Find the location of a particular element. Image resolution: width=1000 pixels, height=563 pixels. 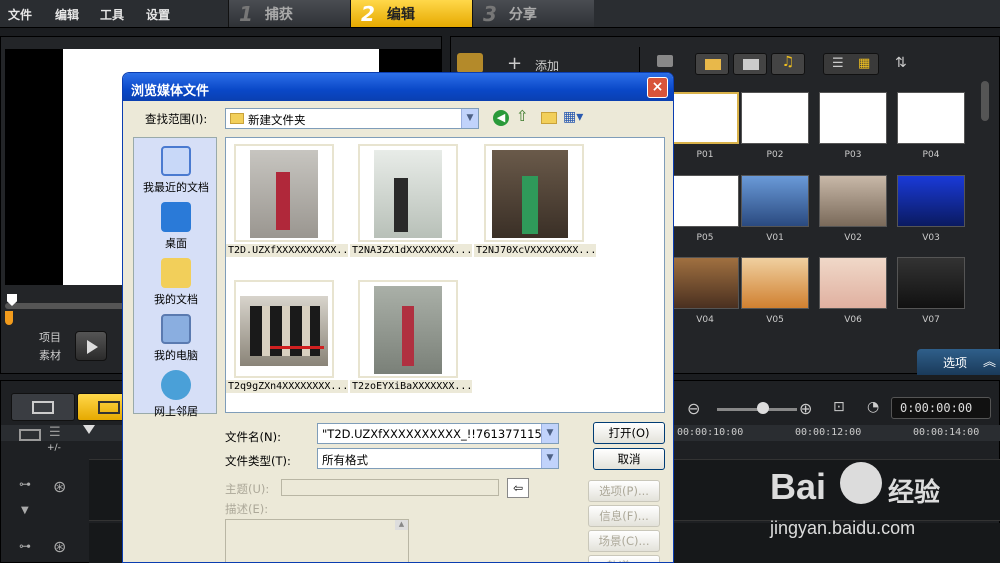

menu-settings: 设置 is located at coordinates (158, 14).